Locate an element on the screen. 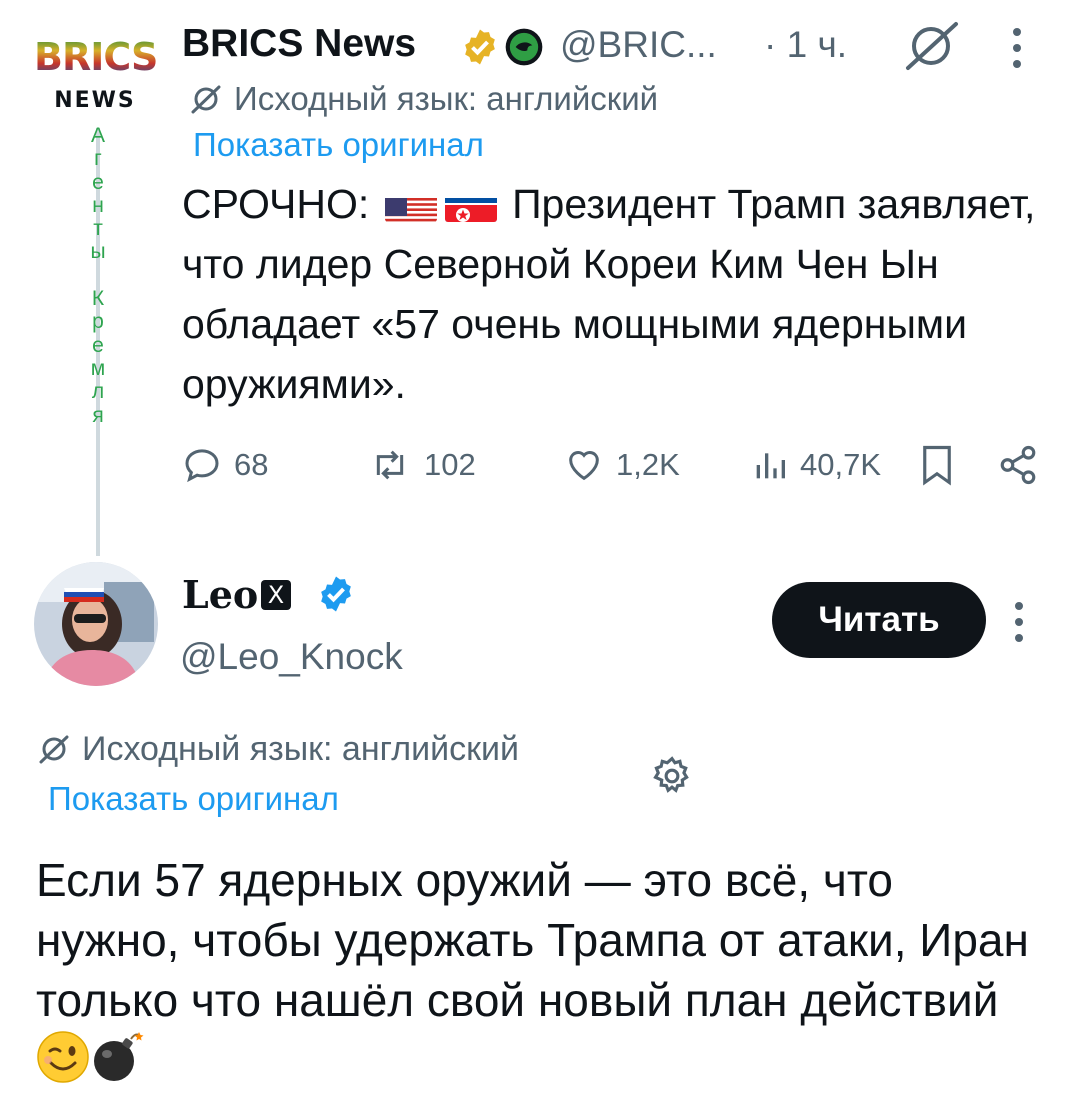 The width and height of the screenshot is (1080, 1108). us-flag-icon is located at coordinates (410, 205).